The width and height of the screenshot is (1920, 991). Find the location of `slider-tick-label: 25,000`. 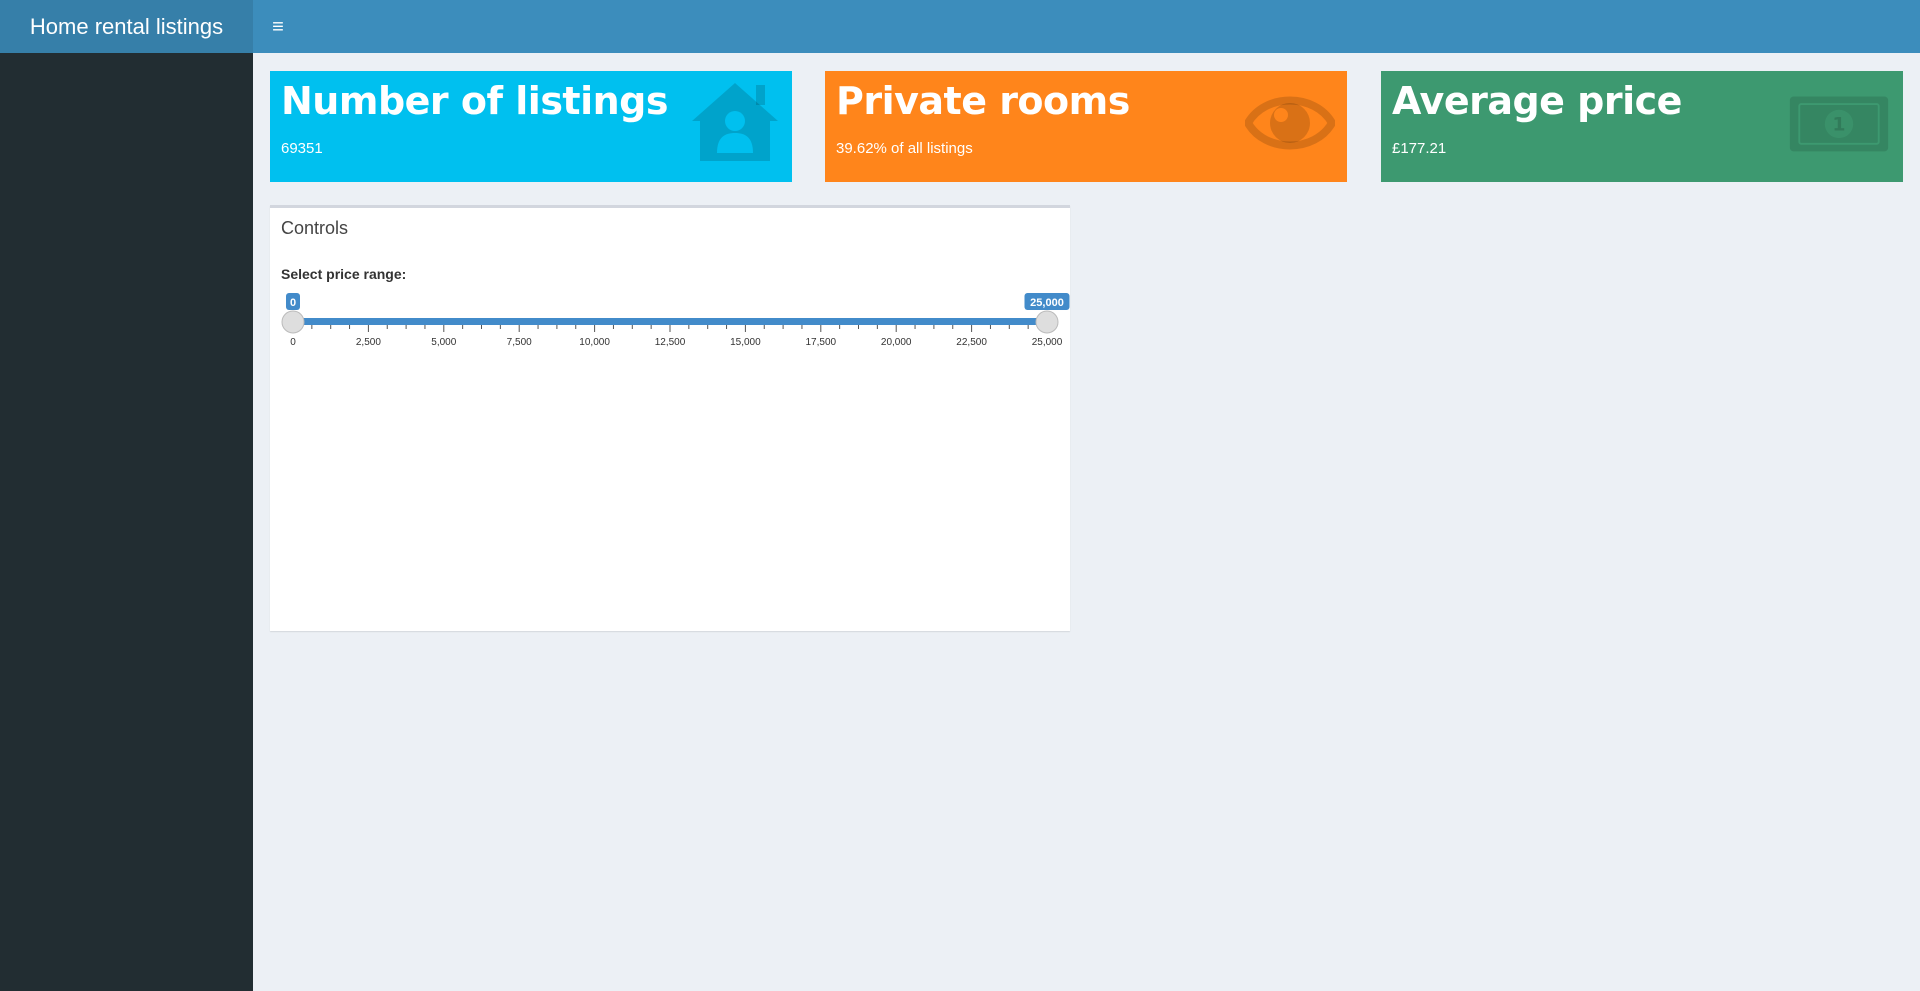

slider-tick-label: 25,000 is located at coordinates (1047, 342).